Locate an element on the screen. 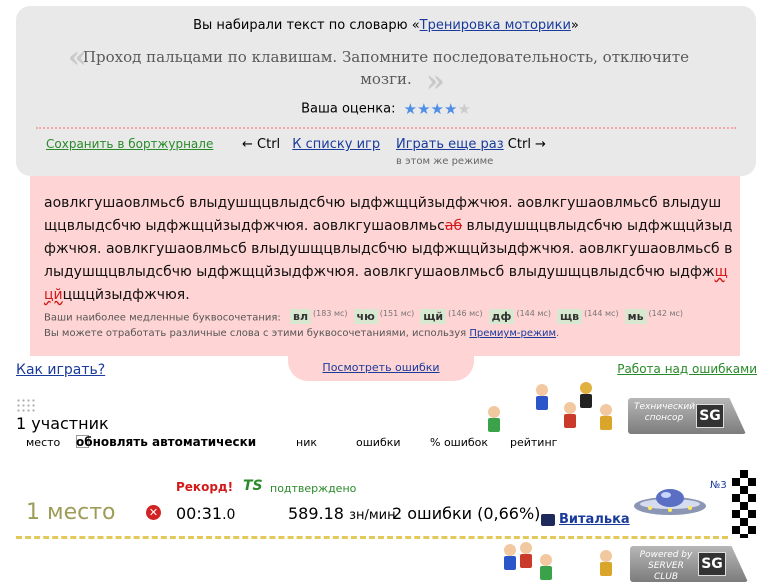 This screenshot has width=765, height=586. slow-combo-item: чю (151 мс) is located at coordinates (381, 317).